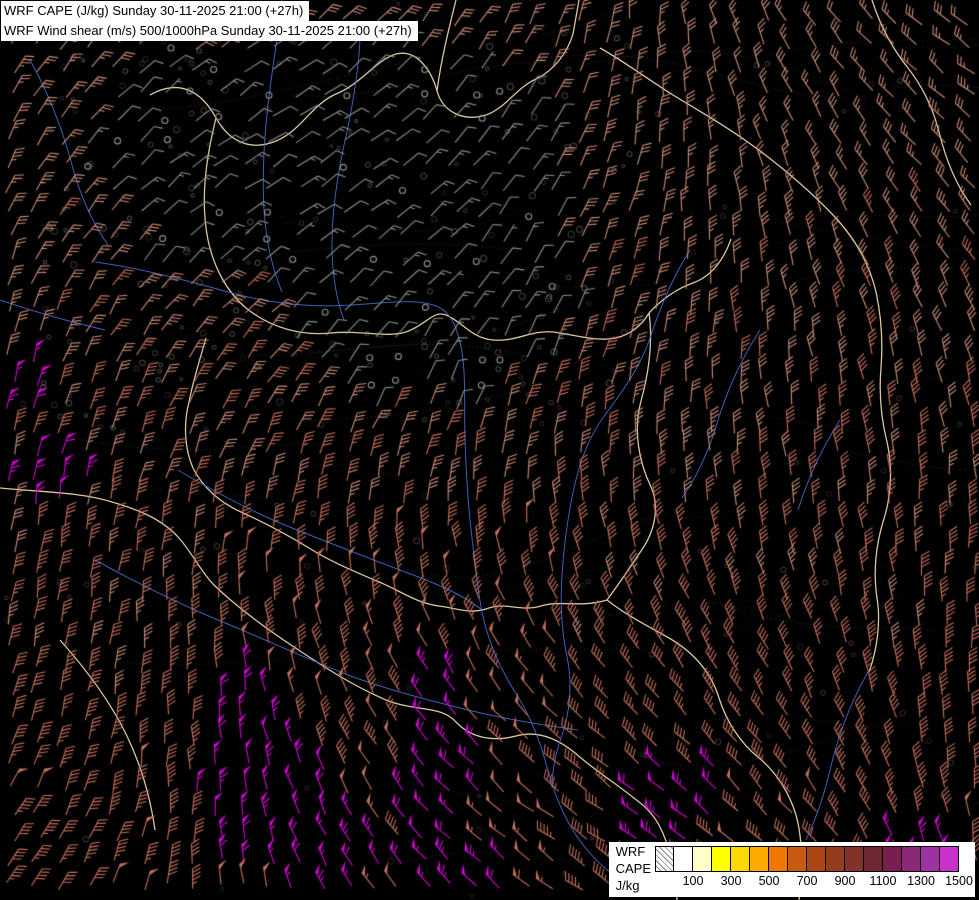 The image size is (979, 900). I want to click on legend-title-units: J/kg, so click(627, 886).